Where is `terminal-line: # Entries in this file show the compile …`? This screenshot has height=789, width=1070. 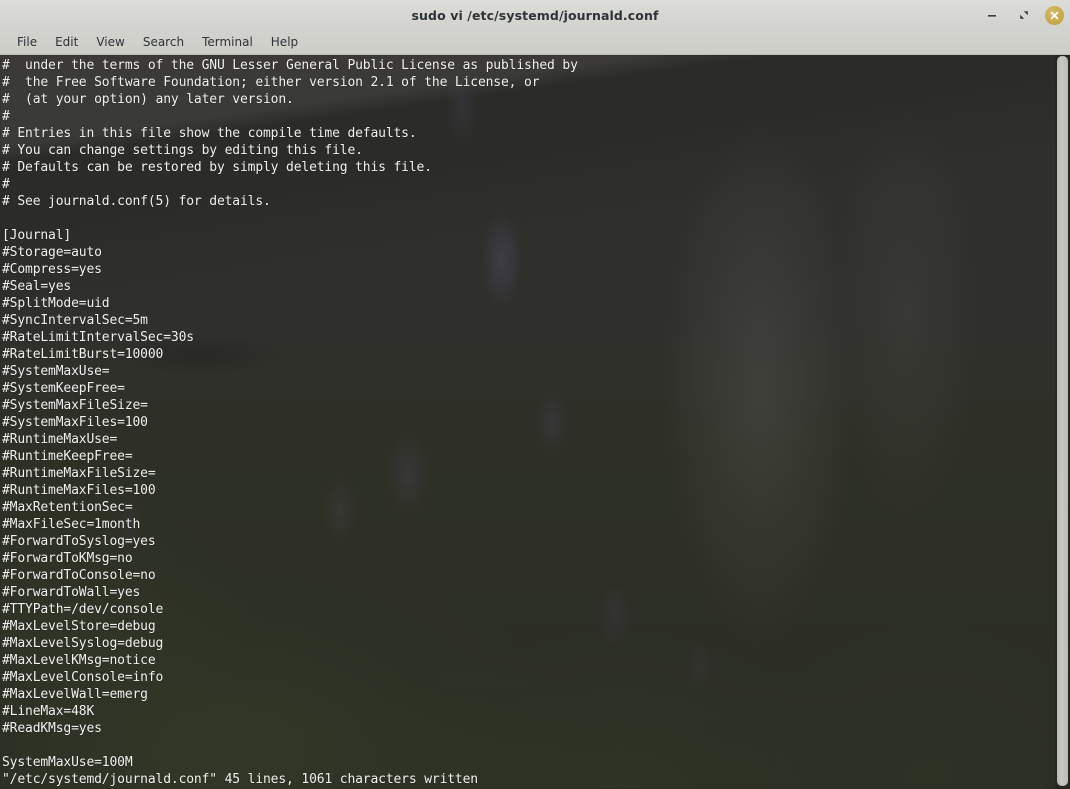
terminal-line: # Entries in this file show the compile … is located at coordinates (209, 133).